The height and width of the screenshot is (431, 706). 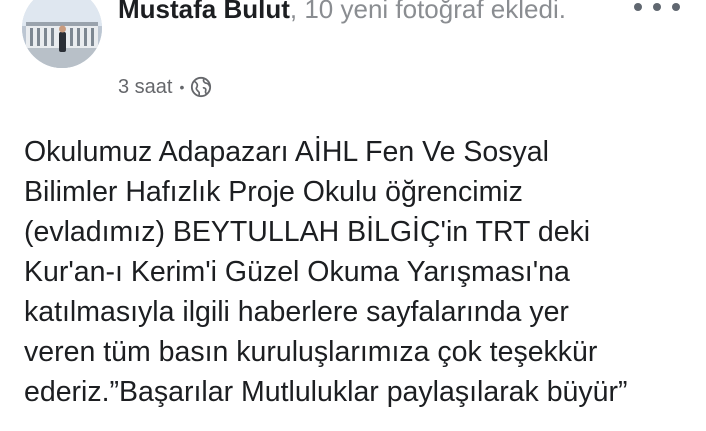 I want to click on avatar-image, so click(x=62, y=34).